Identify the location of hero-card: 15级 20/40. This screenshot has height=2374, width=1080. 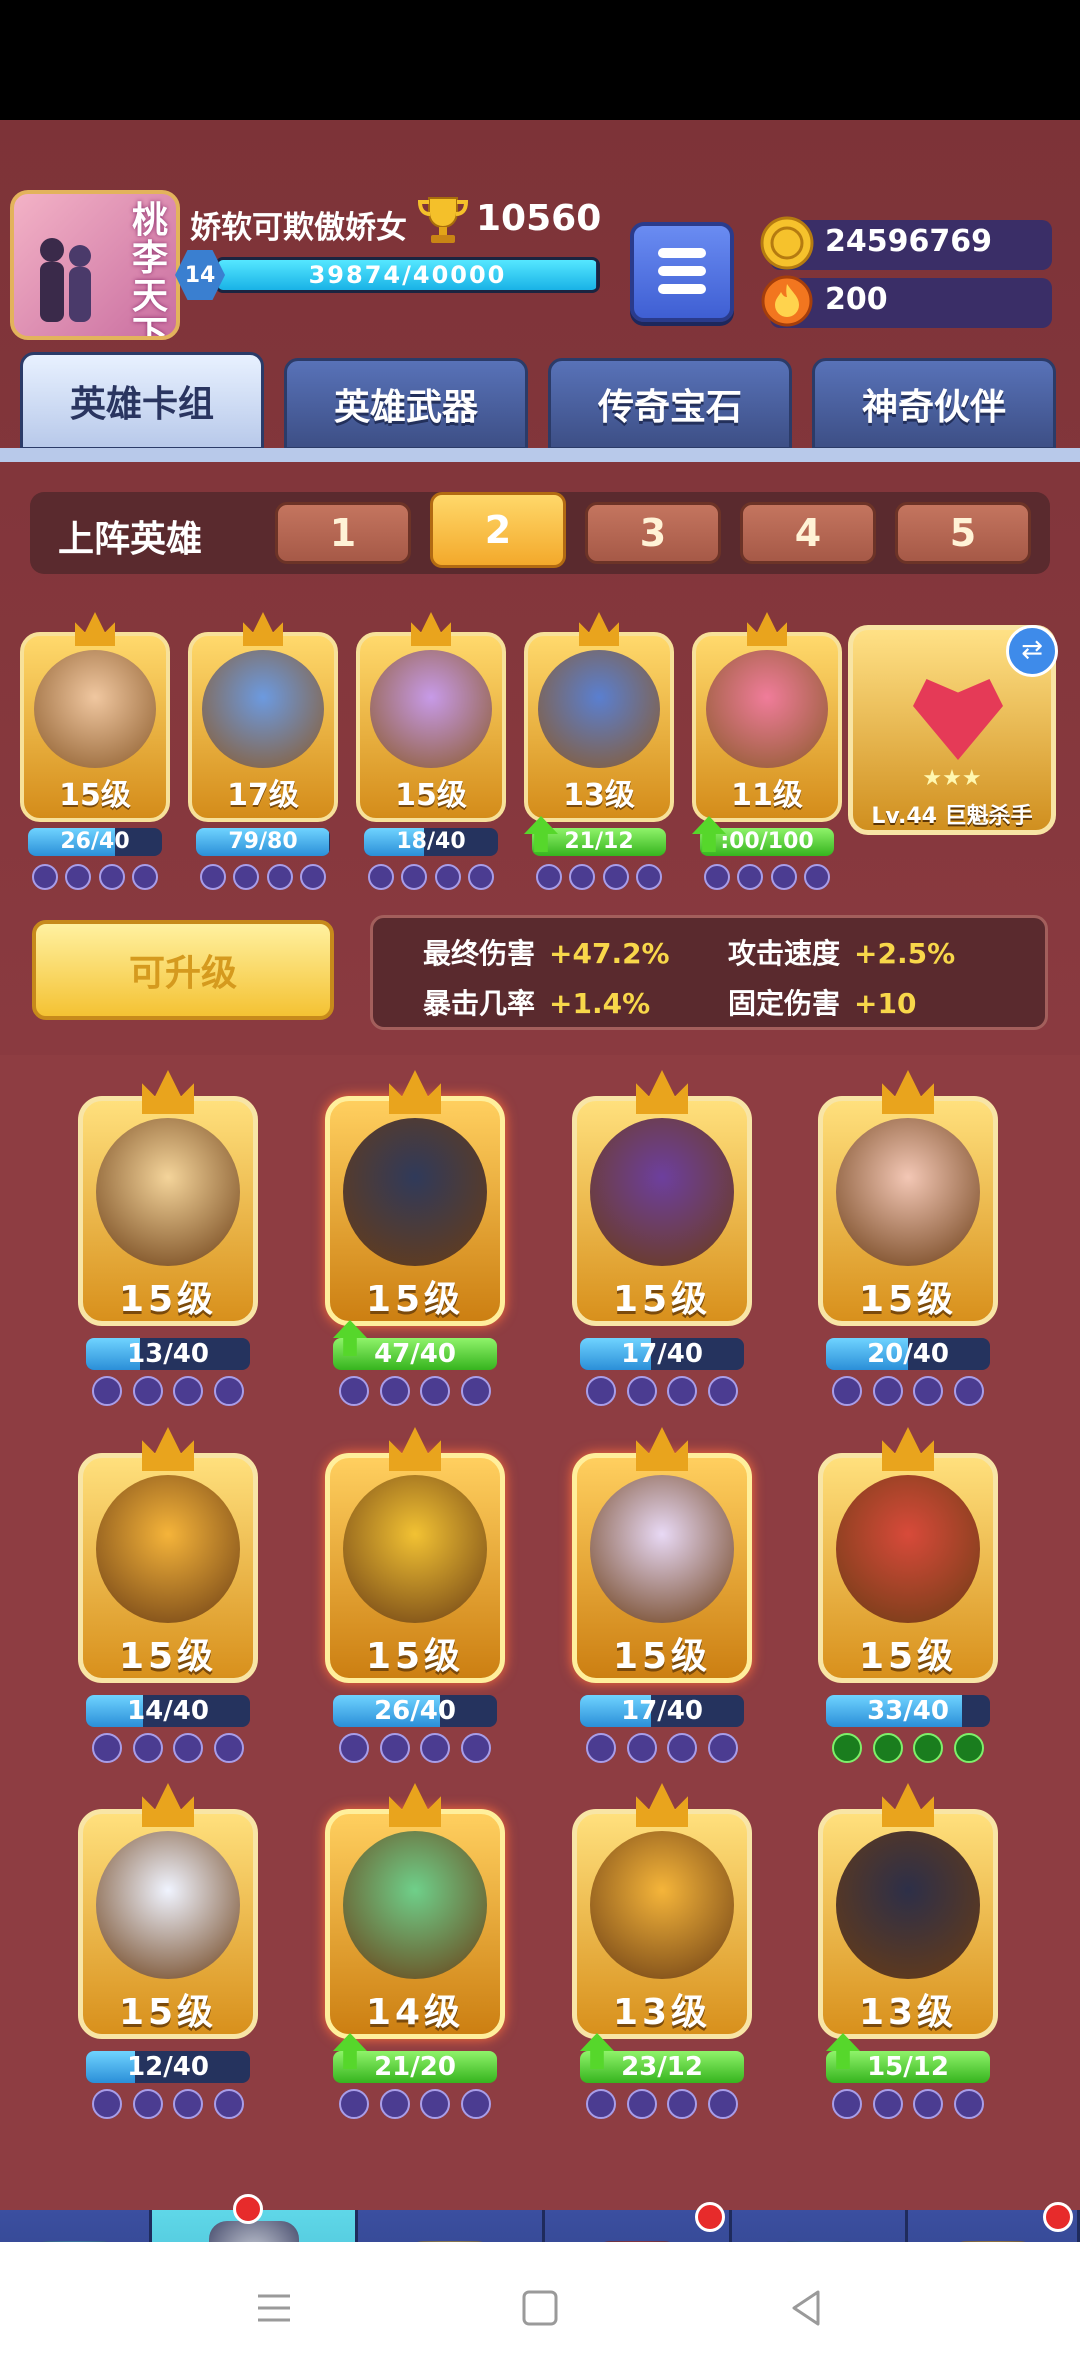
(908, 1240).